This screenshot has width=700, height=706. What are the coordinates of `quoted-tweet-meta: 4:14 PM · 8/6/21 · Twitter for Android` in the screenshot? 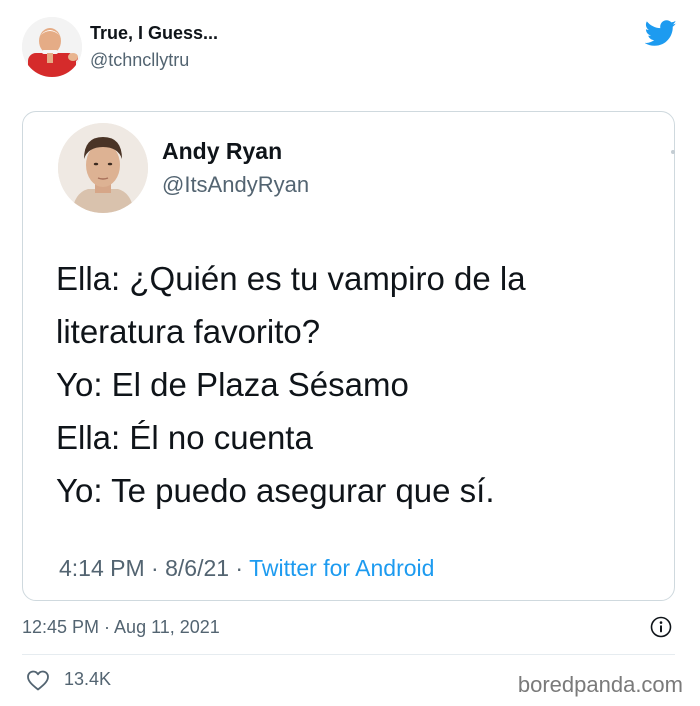 It's located at (246, 568).